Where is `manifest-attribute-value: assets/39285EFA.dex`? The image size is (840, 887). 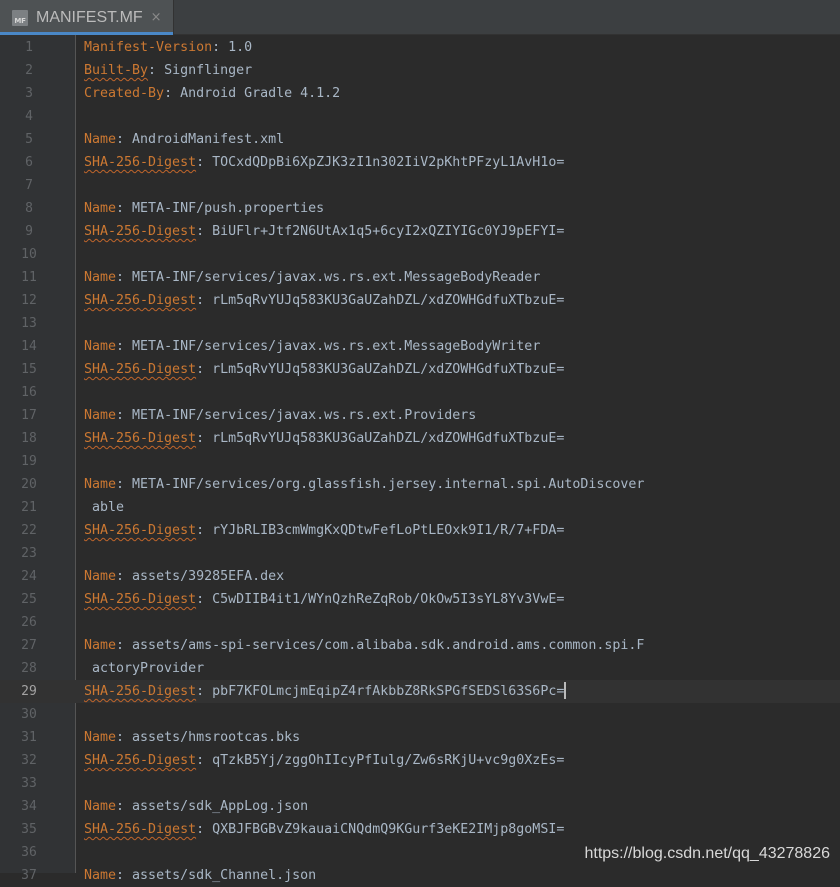
manifest-attribute-value: assets/39285EFA.dex is located at coordinates (208, 576).